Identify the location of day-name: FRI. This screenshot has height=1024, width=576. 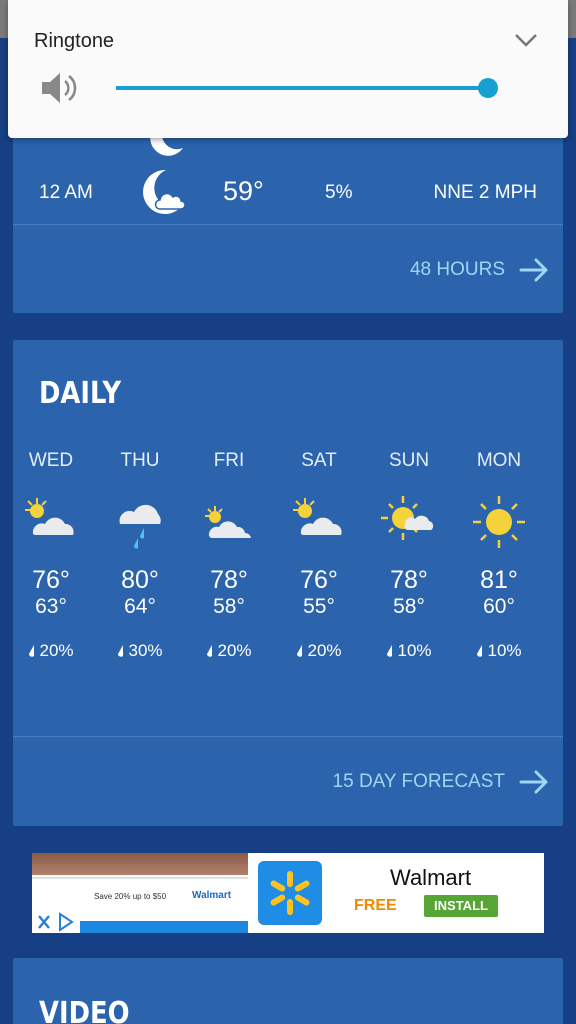
(229, 460).